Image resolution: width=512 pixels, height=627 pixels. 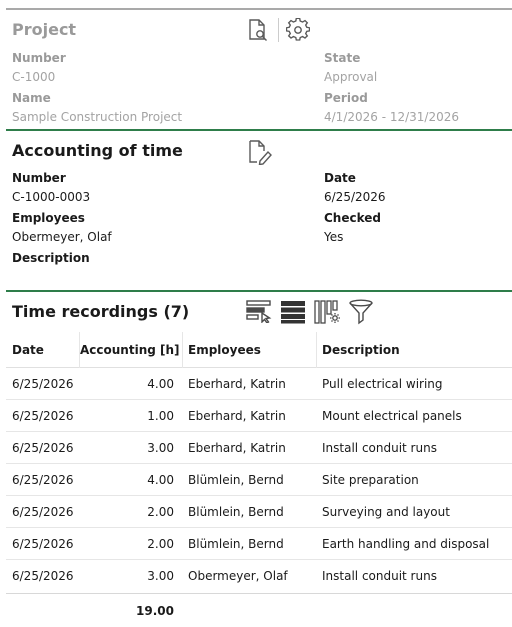 I want to click on time-recordings-title: Time recordings (7), so click(x=101, y=311).